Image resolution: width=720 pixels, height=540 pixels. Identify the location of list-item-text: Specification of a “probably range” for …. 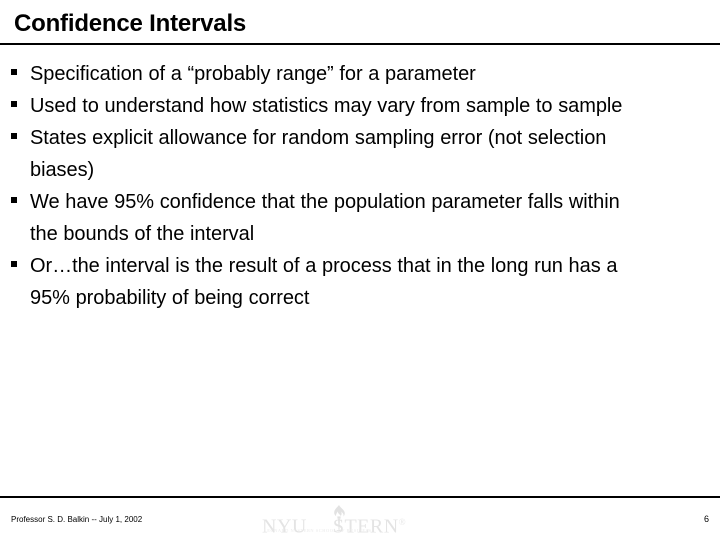
(253, 74).